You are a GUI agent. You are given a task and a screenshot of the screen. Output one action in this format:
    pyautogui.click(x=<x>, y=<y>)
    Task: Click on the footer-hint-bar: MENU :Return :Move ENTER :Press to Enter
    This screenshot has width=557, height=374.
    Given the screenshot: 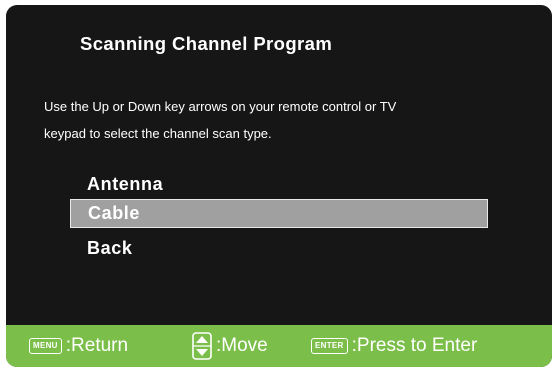 What is the action you would take?
    pyautogui.click(x=279, y=346)
    